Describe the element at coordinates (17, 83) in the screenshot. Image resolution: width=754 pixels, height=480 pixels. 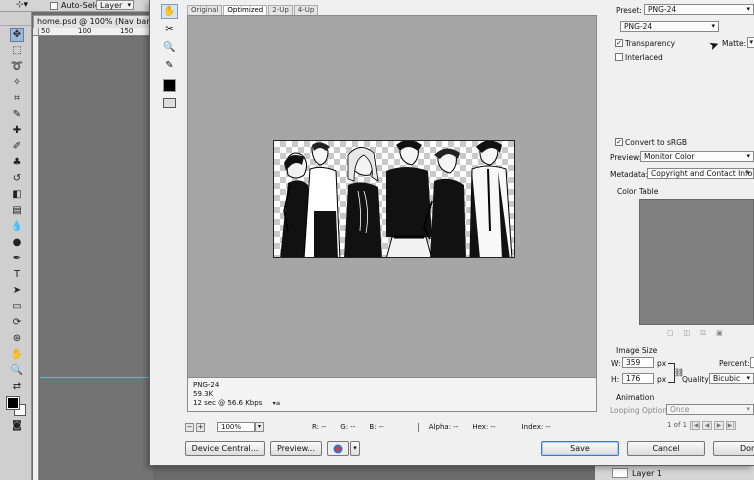
I see `quick-select-tool-icon: ✧` at that location.